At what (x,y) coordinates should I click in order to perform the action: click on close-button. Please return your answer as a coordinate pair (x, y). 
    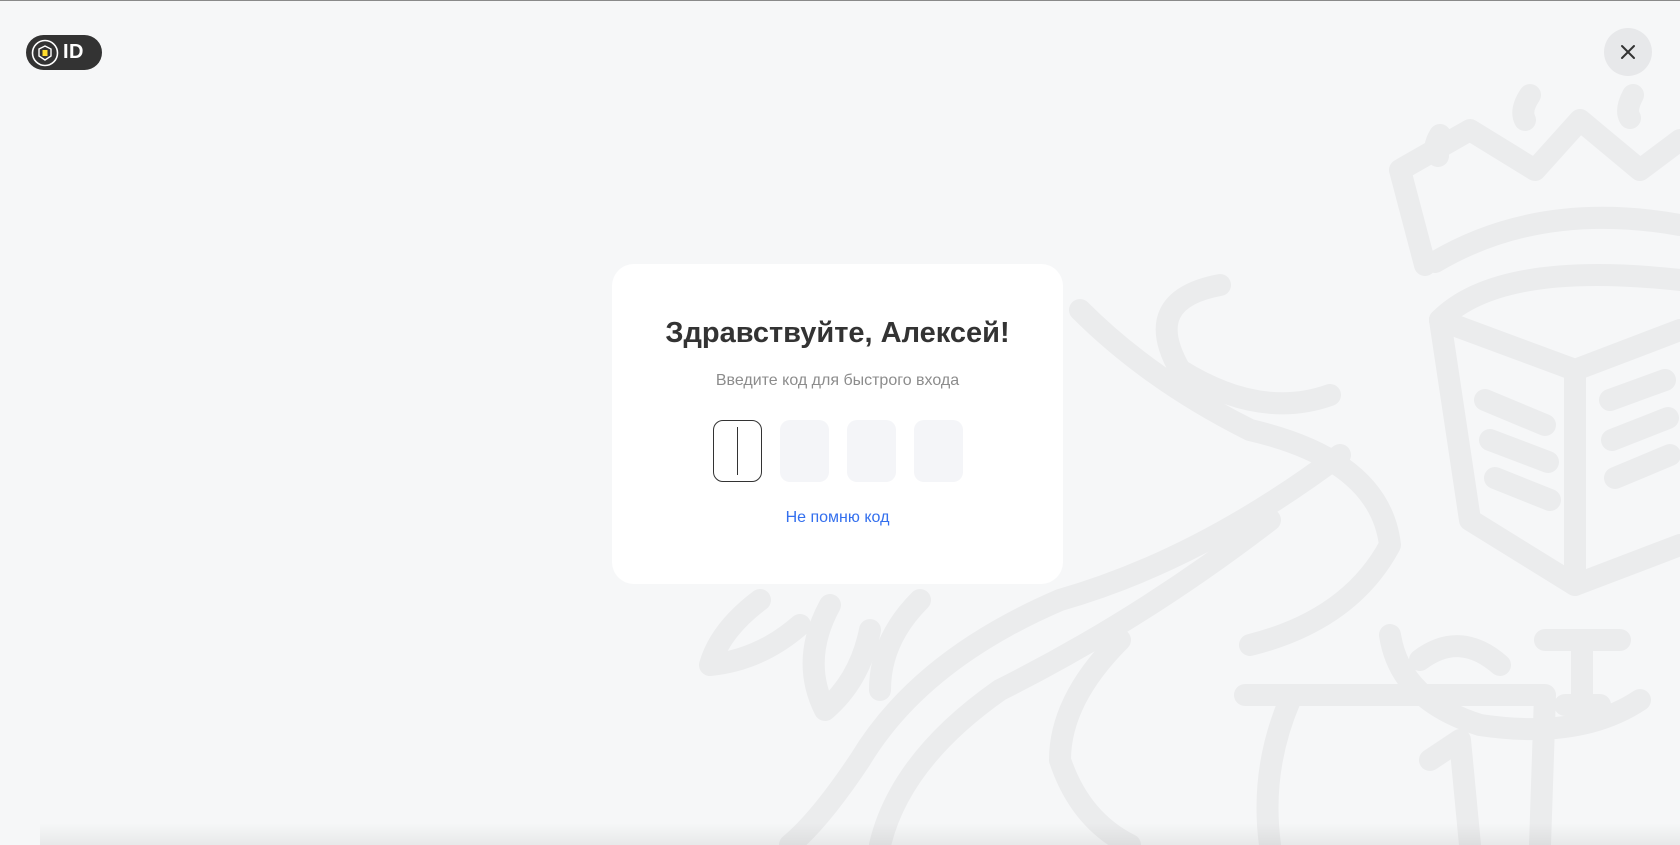
    Looking at the image, I should click on (1628, 52).